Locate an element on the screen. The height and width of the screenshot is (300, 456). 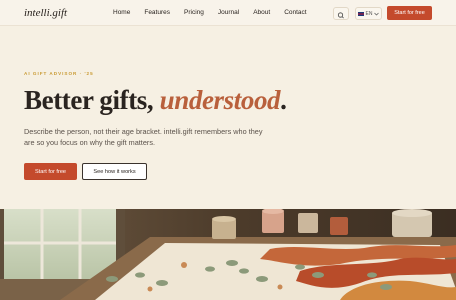
search-button is located at coordinates (341, 13).